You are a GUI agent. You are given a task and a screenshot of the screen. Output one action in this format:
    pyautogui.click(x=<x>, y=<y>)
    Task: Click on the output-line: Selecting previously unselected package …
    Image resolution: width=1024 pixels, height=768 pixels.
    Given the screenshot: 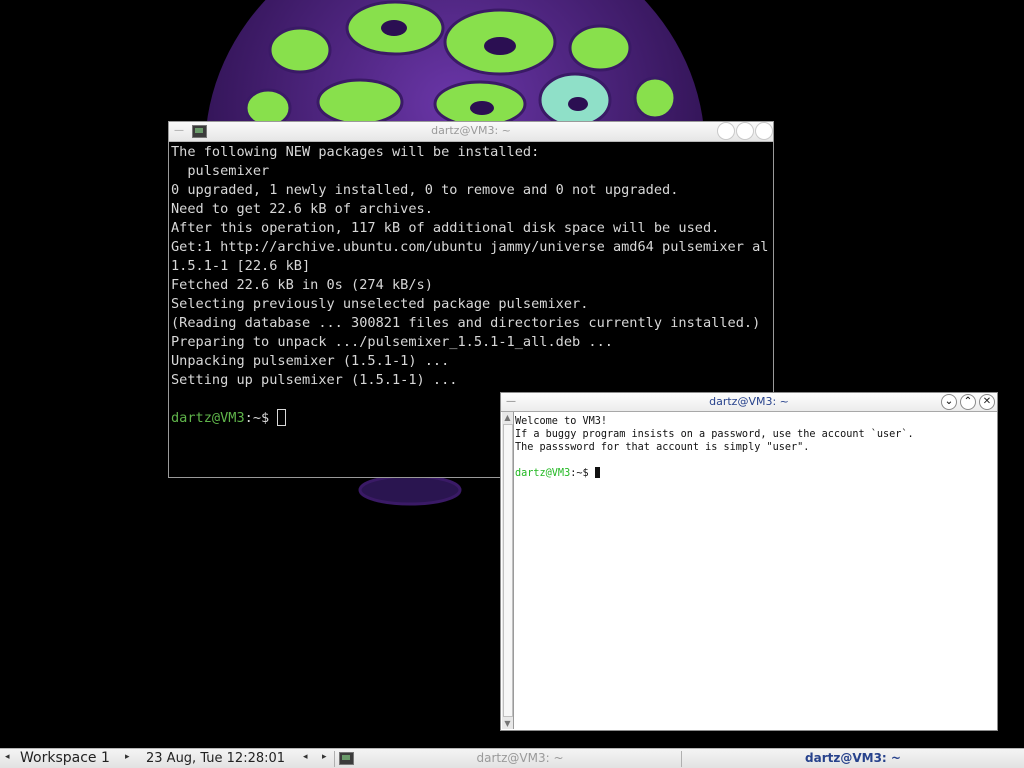 What is the action you would take?
    pyautogui.click(x=380, y=304)
    